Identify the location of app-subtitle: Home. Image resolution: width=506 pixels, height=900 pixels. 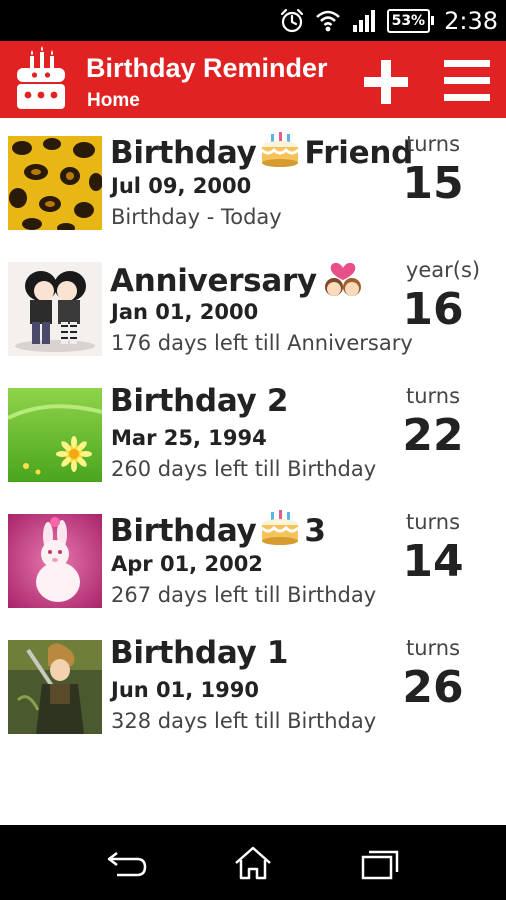
(113, 100).